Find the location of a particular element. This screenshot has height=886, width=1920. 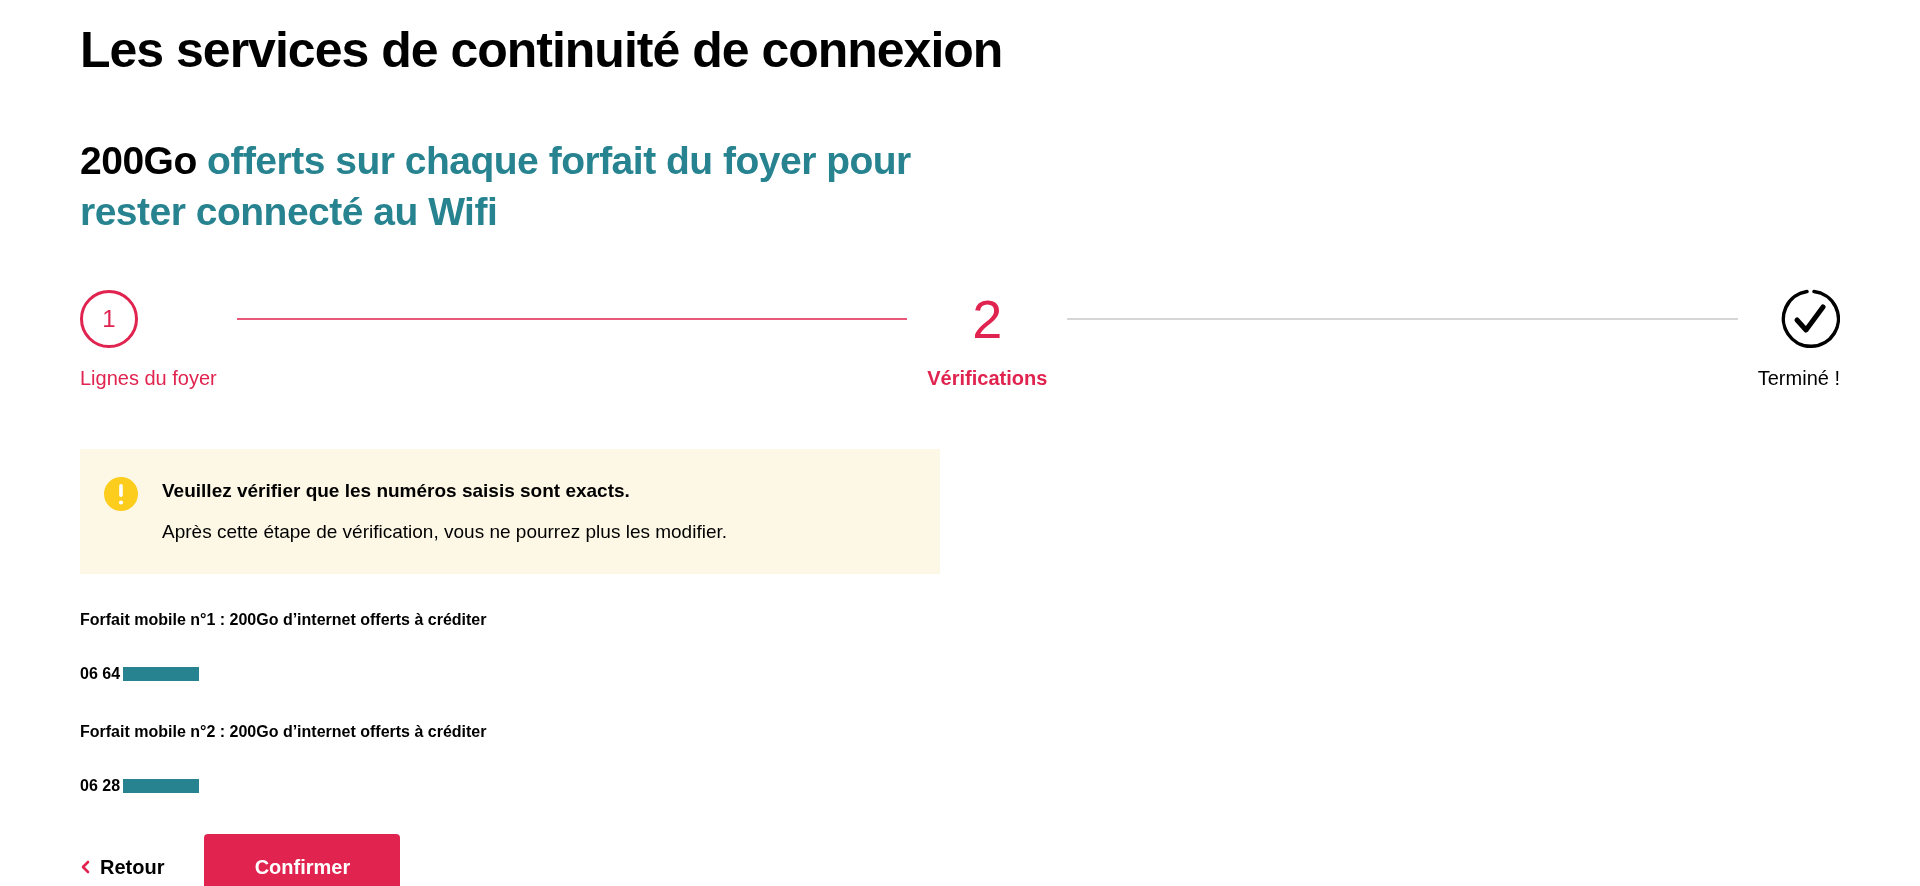

step-label: Terminé ! is located at coordinates (1798, 379).